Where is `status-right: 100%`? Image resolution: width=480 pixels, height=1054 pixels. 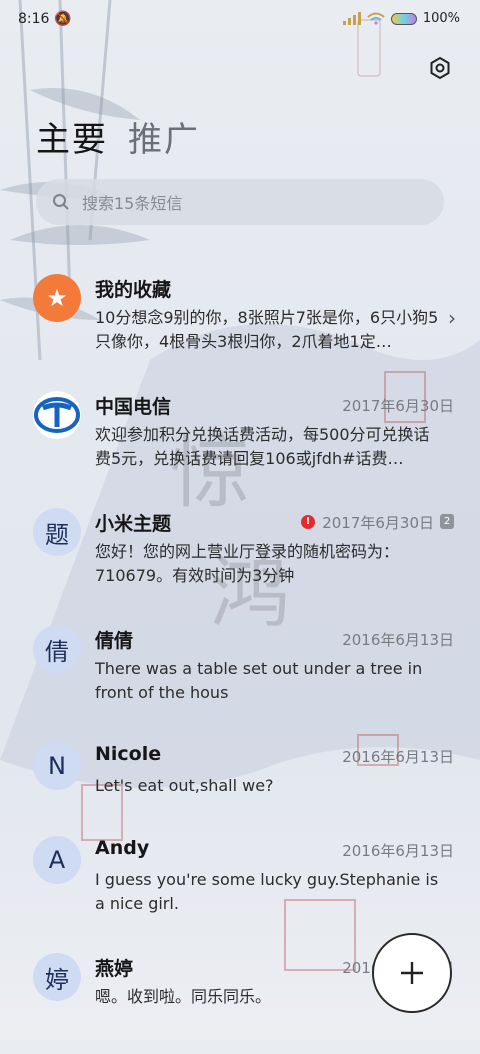
status-right: 100% is located at coordinates (401, 18).